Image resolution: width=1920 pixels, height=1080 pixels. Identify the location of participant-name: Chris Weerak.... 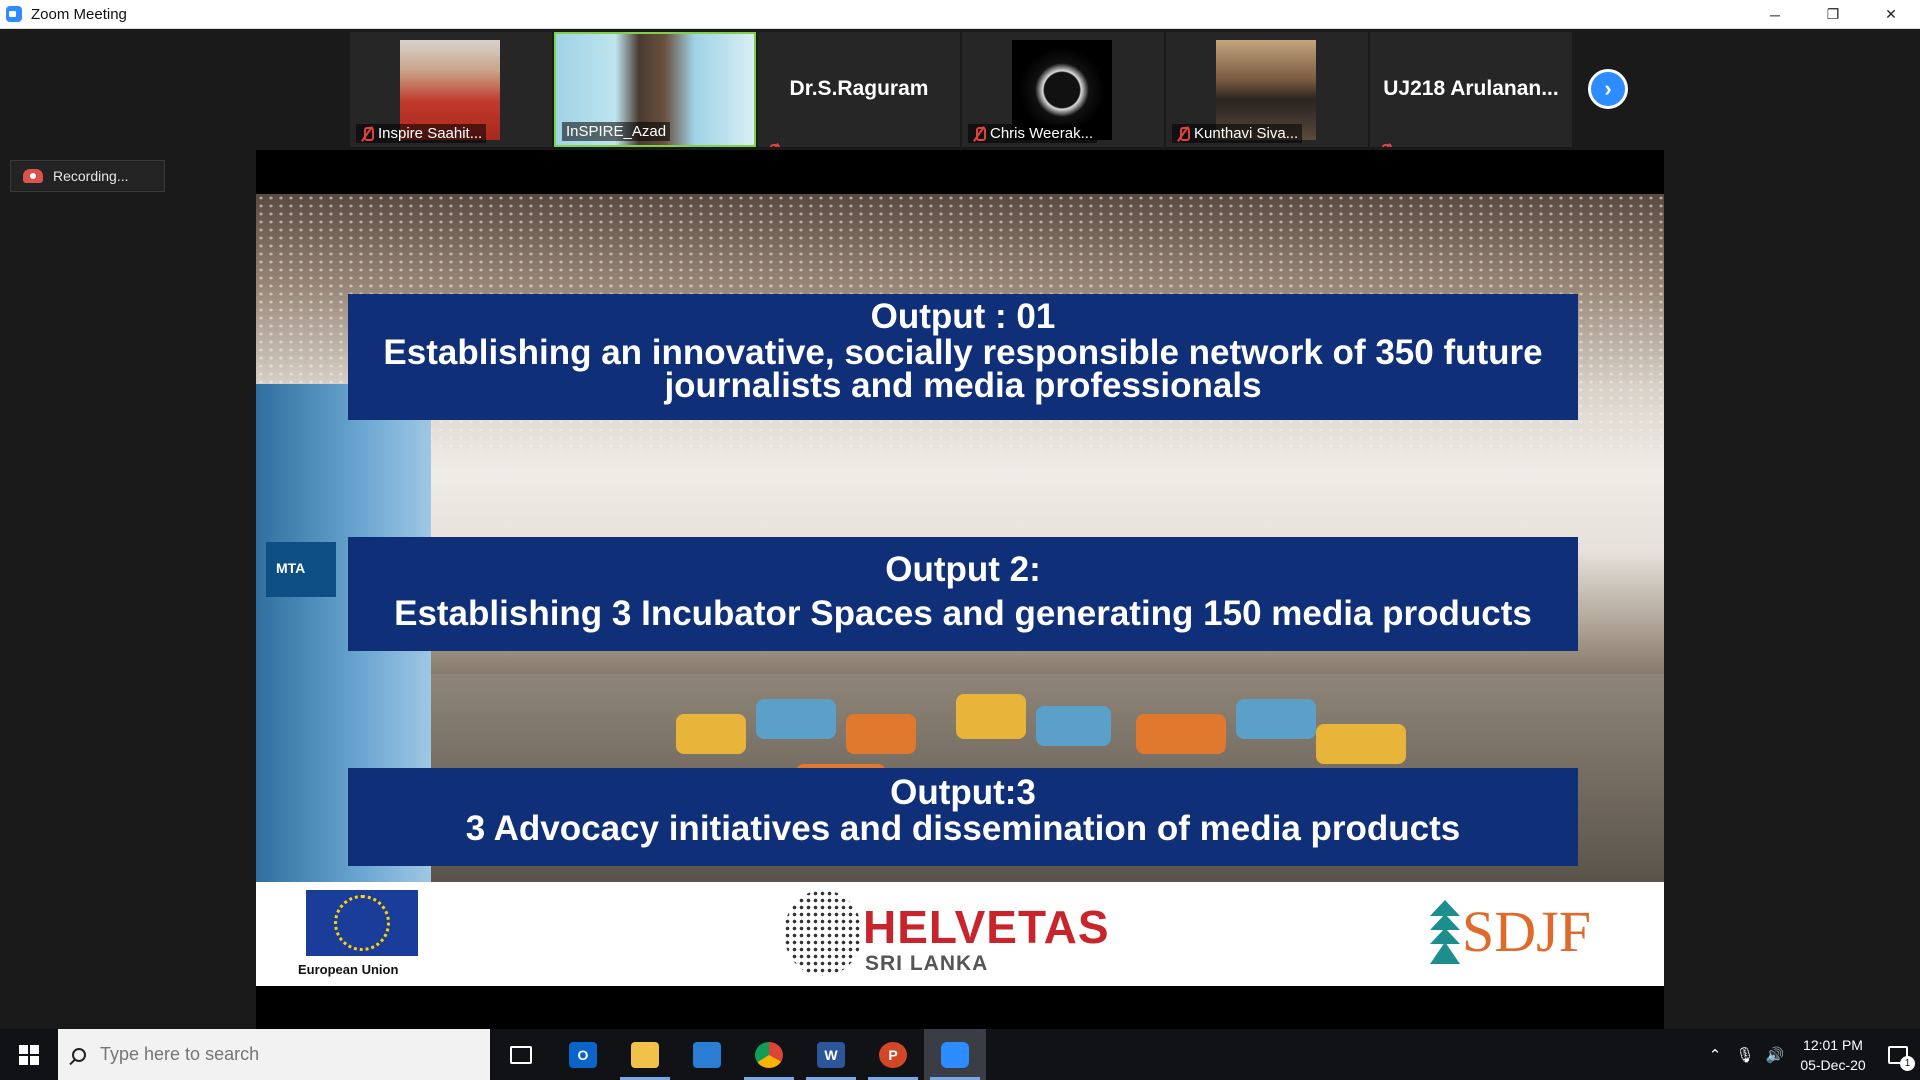
(1042, 133).